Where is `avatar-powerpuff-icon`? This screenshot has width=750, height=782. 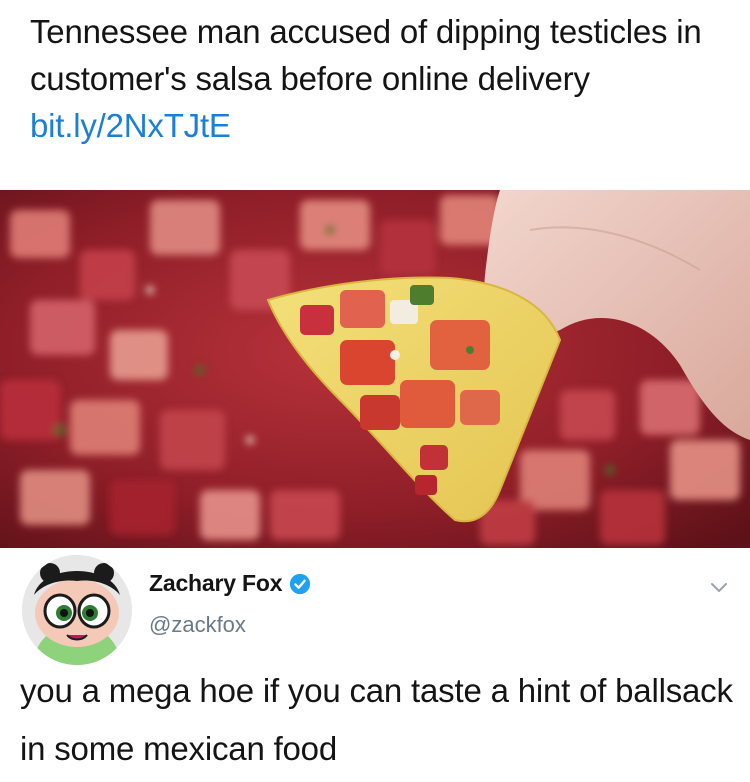 avatar-powerpuff-icon is located at coordinates (77, 610).